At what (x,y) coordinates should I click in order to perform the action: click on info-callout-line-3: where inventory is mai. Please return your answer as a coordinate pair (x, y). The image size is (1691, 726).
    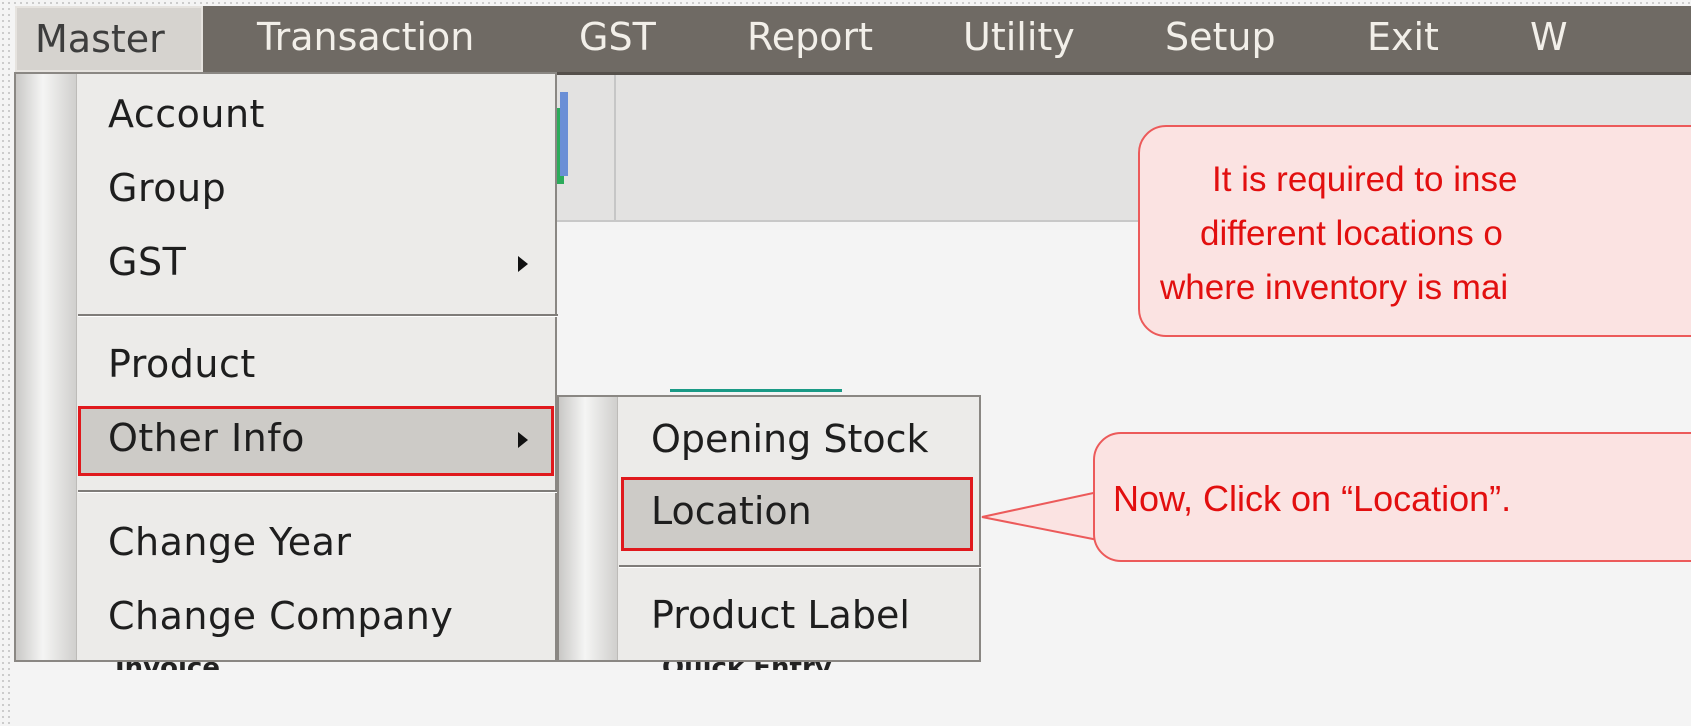
    Looking at the image, I should click on (1334, 287).